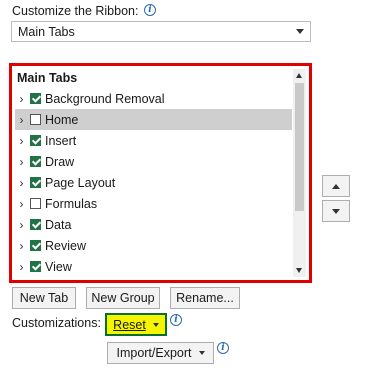  I want to click on triangle-up-icon, so click(336, 186).